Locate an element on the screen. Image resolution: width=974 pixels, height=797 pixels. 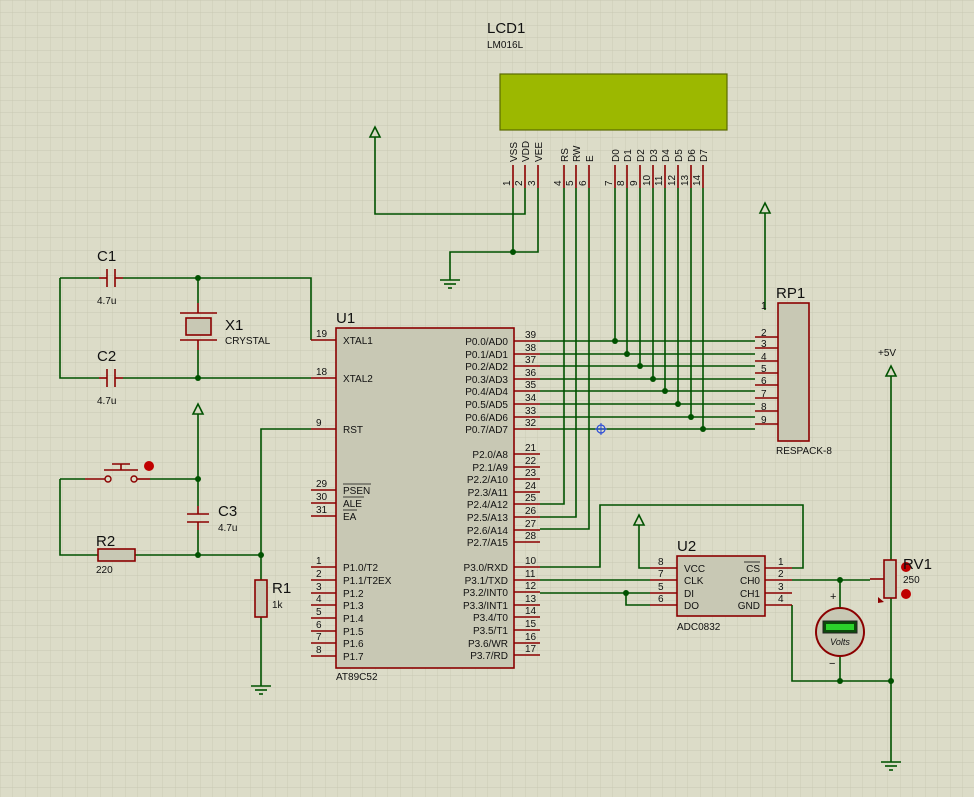
u1-pin-p1-3: P1.3 is located at coordinates (353, 606).